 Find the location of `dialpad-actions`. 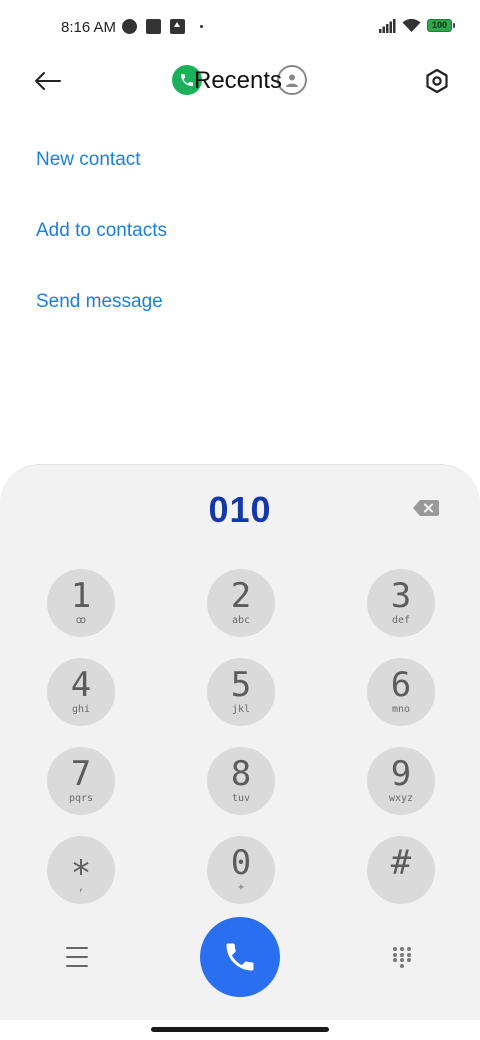

dialpad-actions is located at coordinates (240, 957).